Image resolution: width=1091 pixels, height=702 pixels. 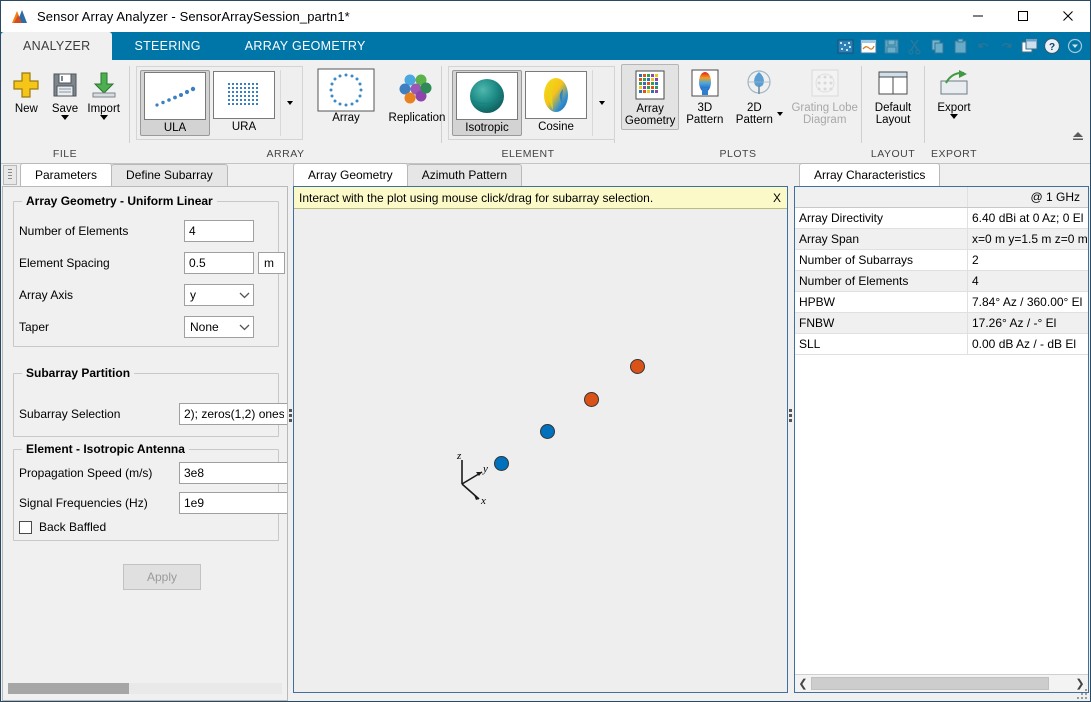 I want to click on undo-icon, so click(x=983, y=46).